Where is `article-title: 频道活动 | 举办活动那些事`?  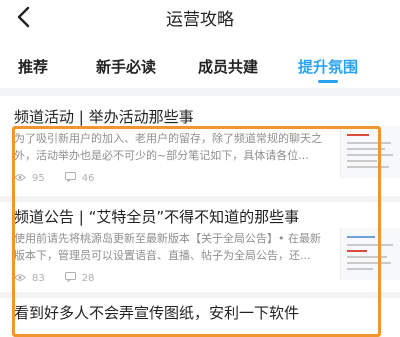 article-title: 频道活动 | 举办活动那些事 is located at coordinates (104, 117).